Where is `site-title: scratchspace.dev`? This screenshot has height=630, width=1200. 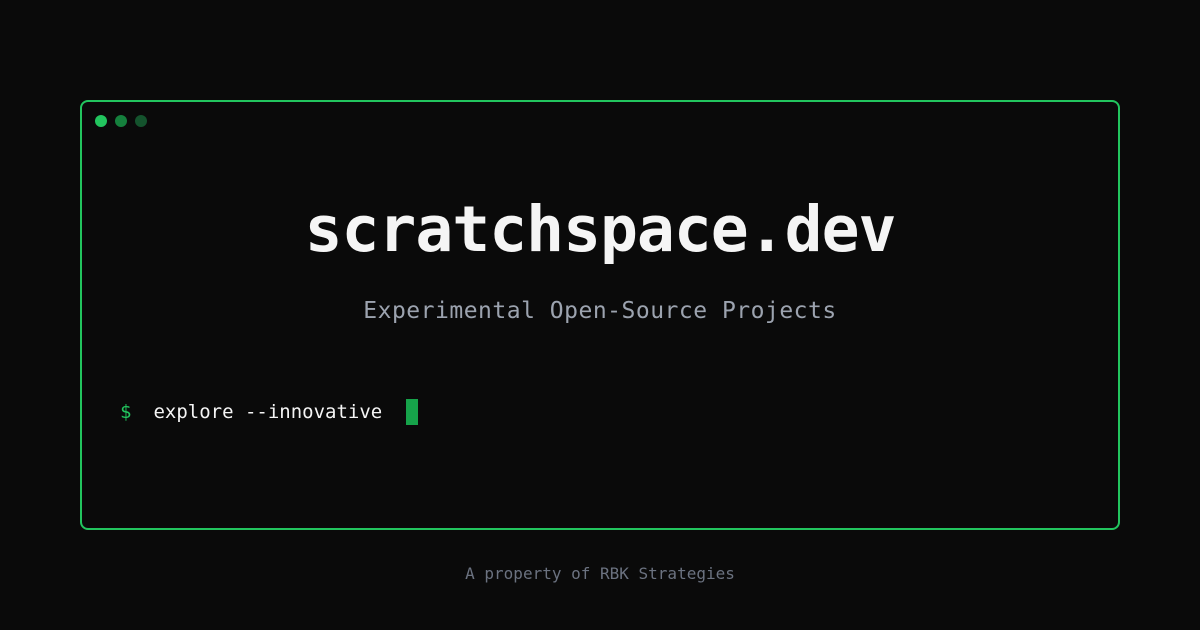 site-title: scratchspace.dev is located at coordinates (600, 229).